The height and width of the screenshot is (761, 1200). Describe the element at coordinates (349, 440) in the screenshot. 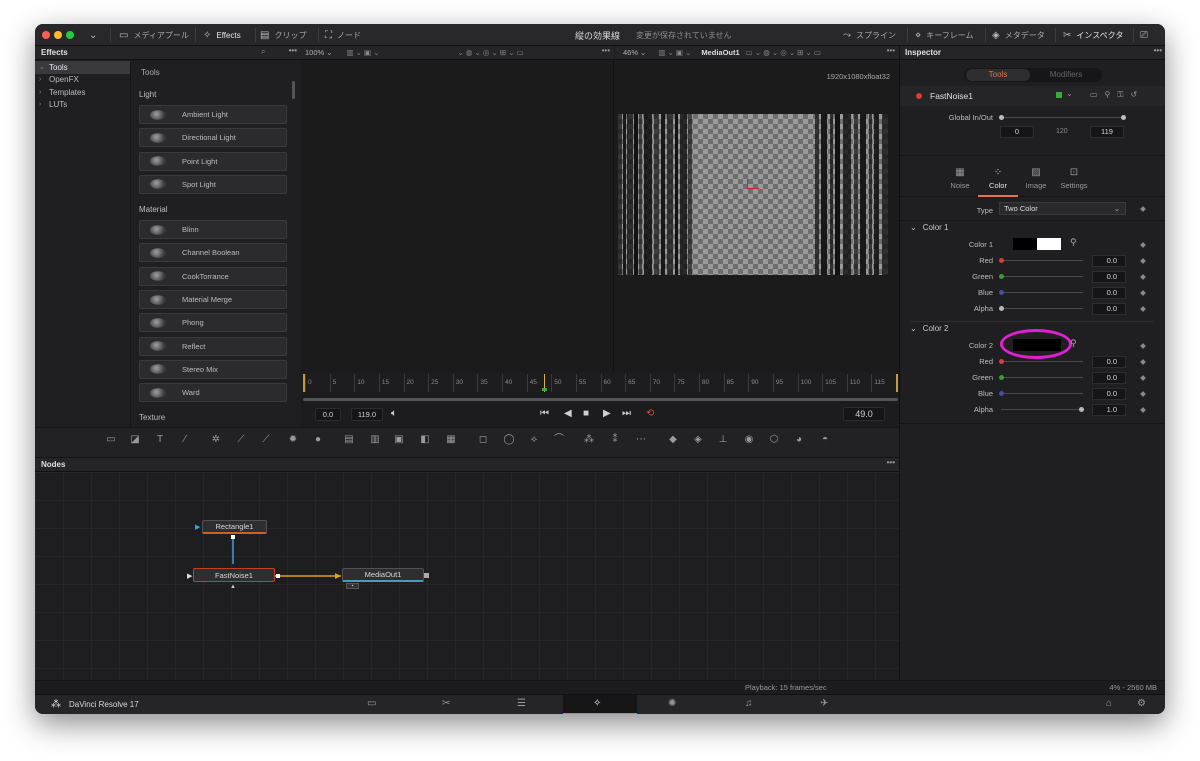

I see `merge-icon: ▤` at that location.